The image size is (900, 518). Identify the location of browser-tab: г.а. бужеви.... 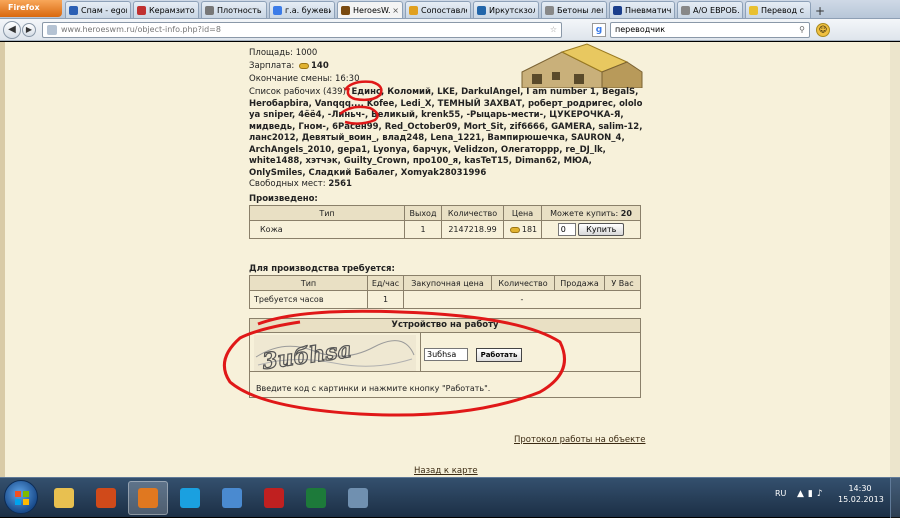
(302, 9).